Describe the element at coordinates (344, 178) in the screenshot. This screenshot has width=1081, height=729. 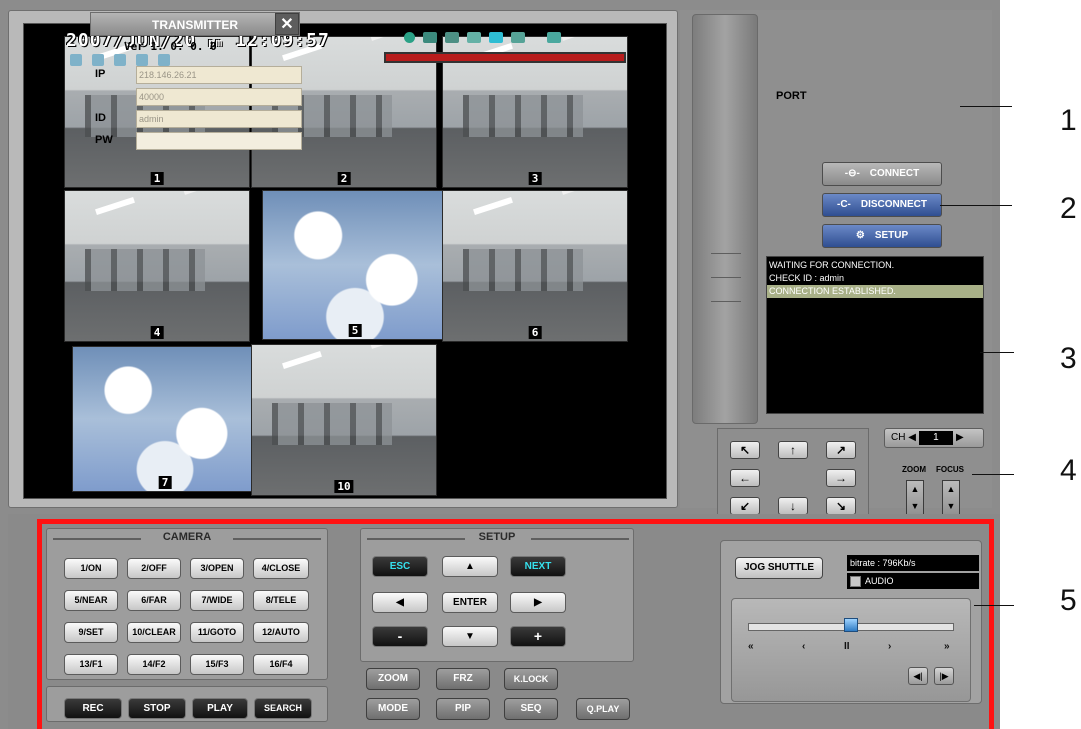
I see `tile-number: 2` at that location.